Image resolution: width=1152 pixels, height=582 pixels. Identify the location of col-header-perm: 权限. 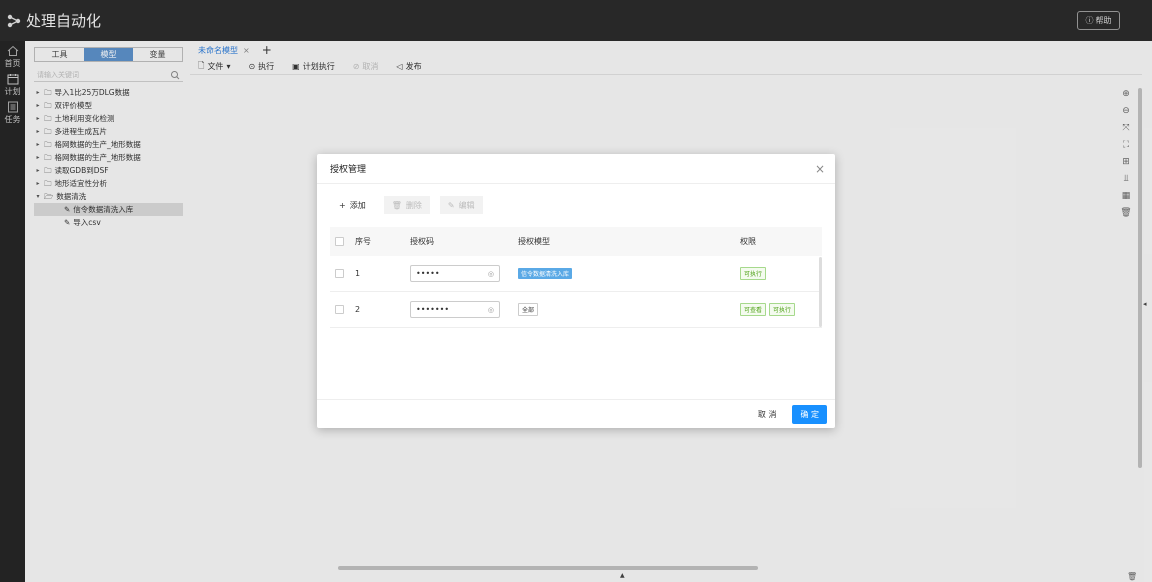
(748, 241).